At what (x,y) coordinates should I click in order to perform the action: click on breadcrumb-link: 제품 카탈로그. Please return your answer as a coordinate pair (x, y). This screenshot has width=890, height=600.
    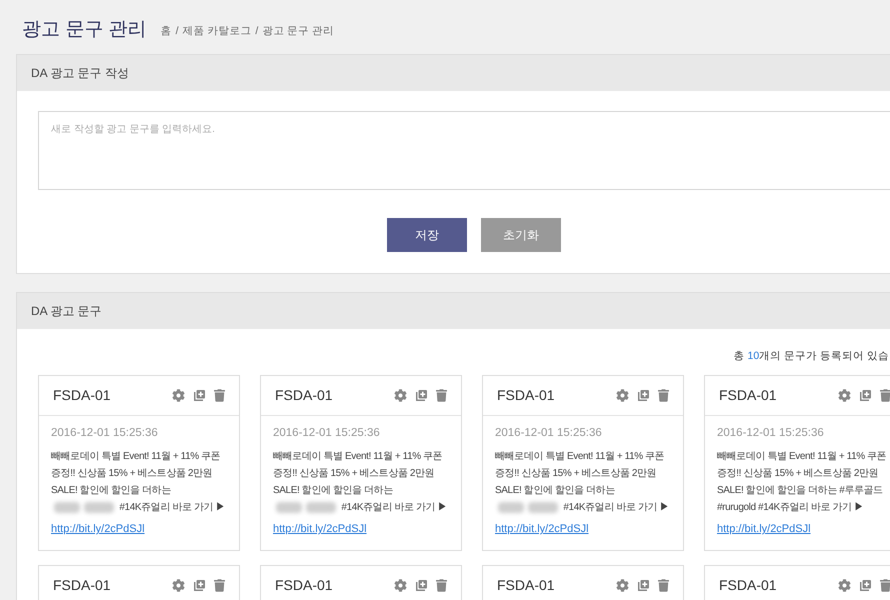
    Looking at the image, I should click on (217, 32).